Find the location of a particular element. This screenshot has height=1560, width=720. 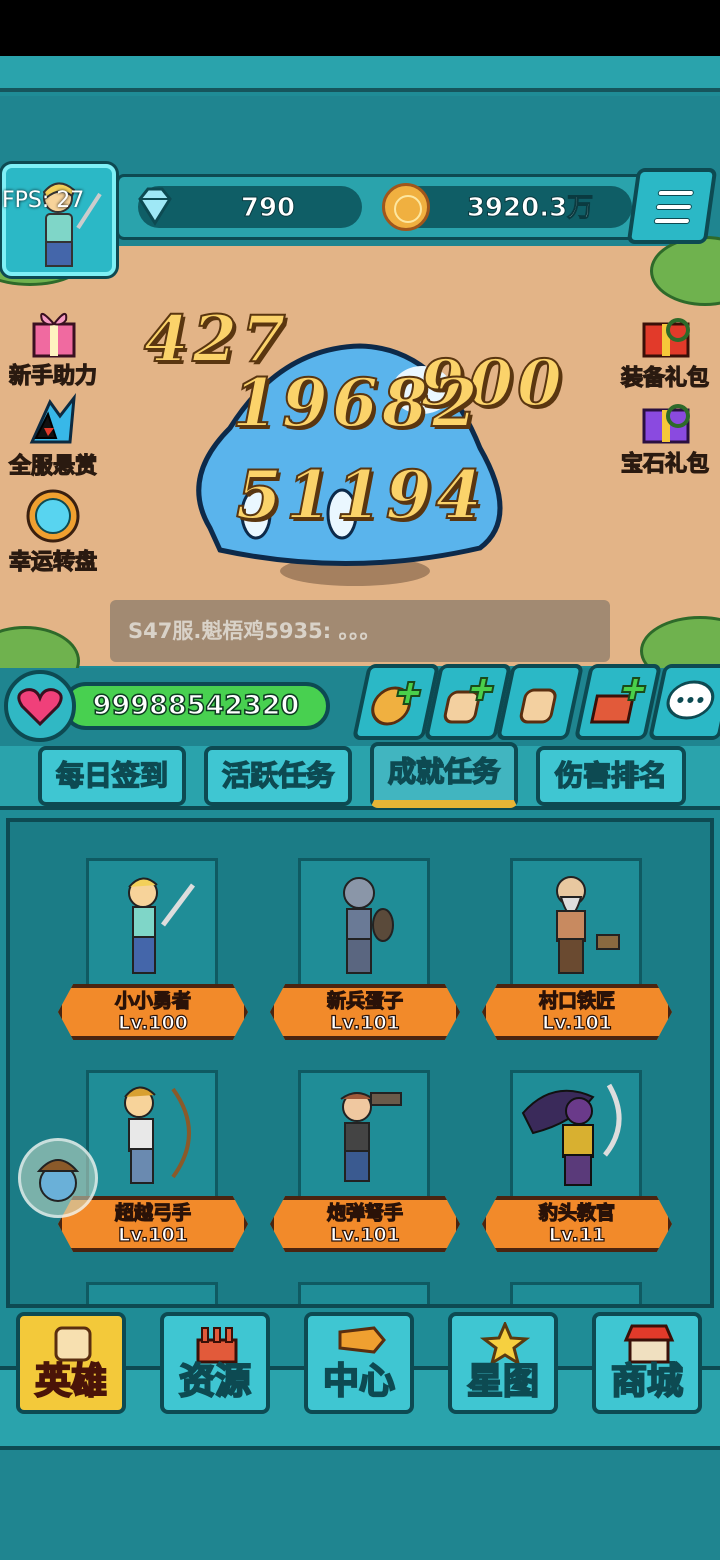

hero-card: 村口铁匠 Lv.101 is located at coordinates (577, 958).